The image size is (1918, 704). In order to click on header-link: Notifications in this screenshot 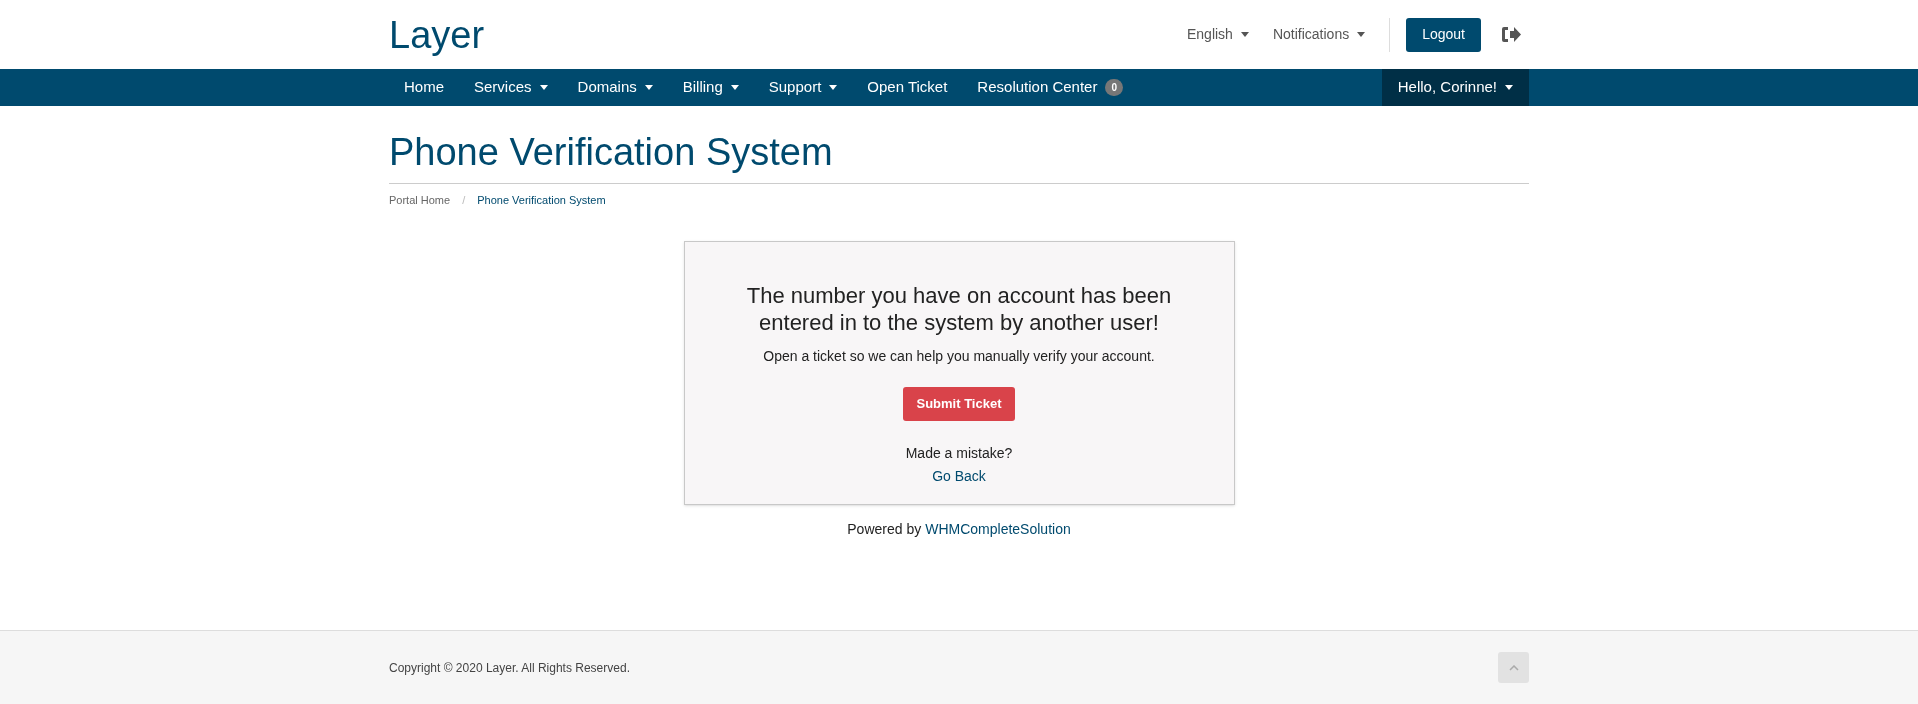, I will do `click(1319, 34)`.